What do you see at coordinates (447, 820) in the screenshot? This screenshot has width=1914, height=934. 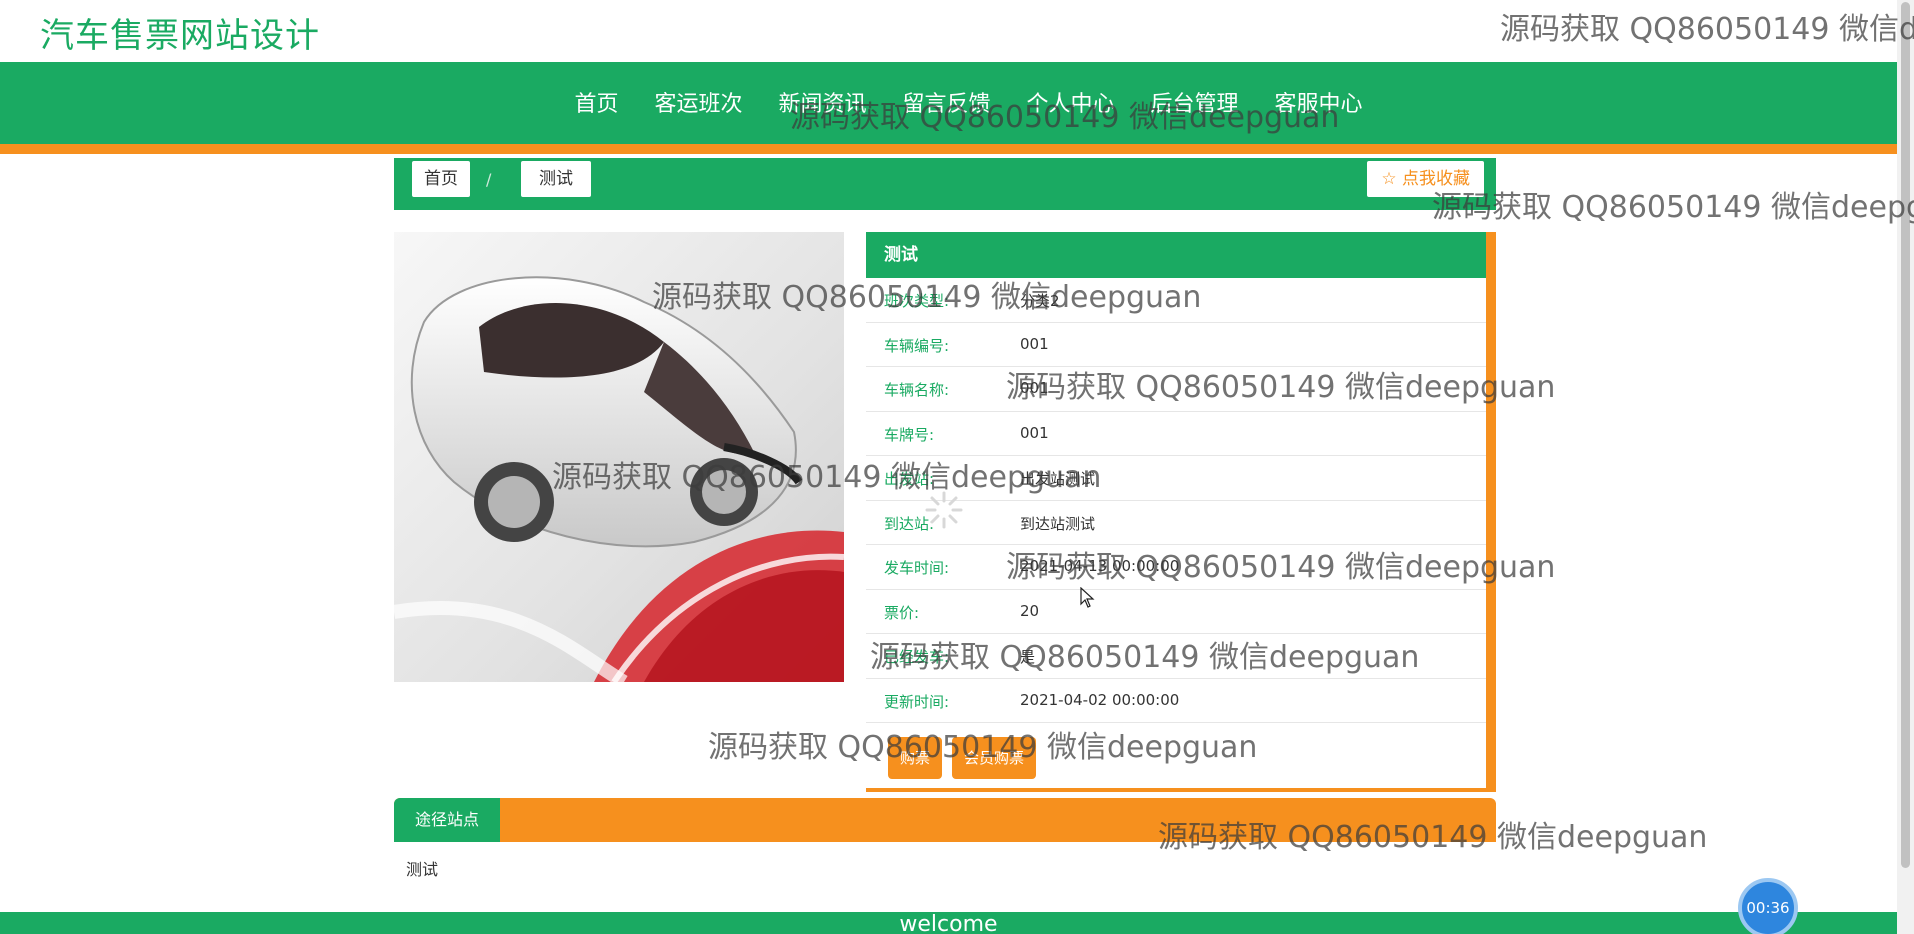 I see `tab-route-stations: 途径站点` at bounding box center [447, 820].